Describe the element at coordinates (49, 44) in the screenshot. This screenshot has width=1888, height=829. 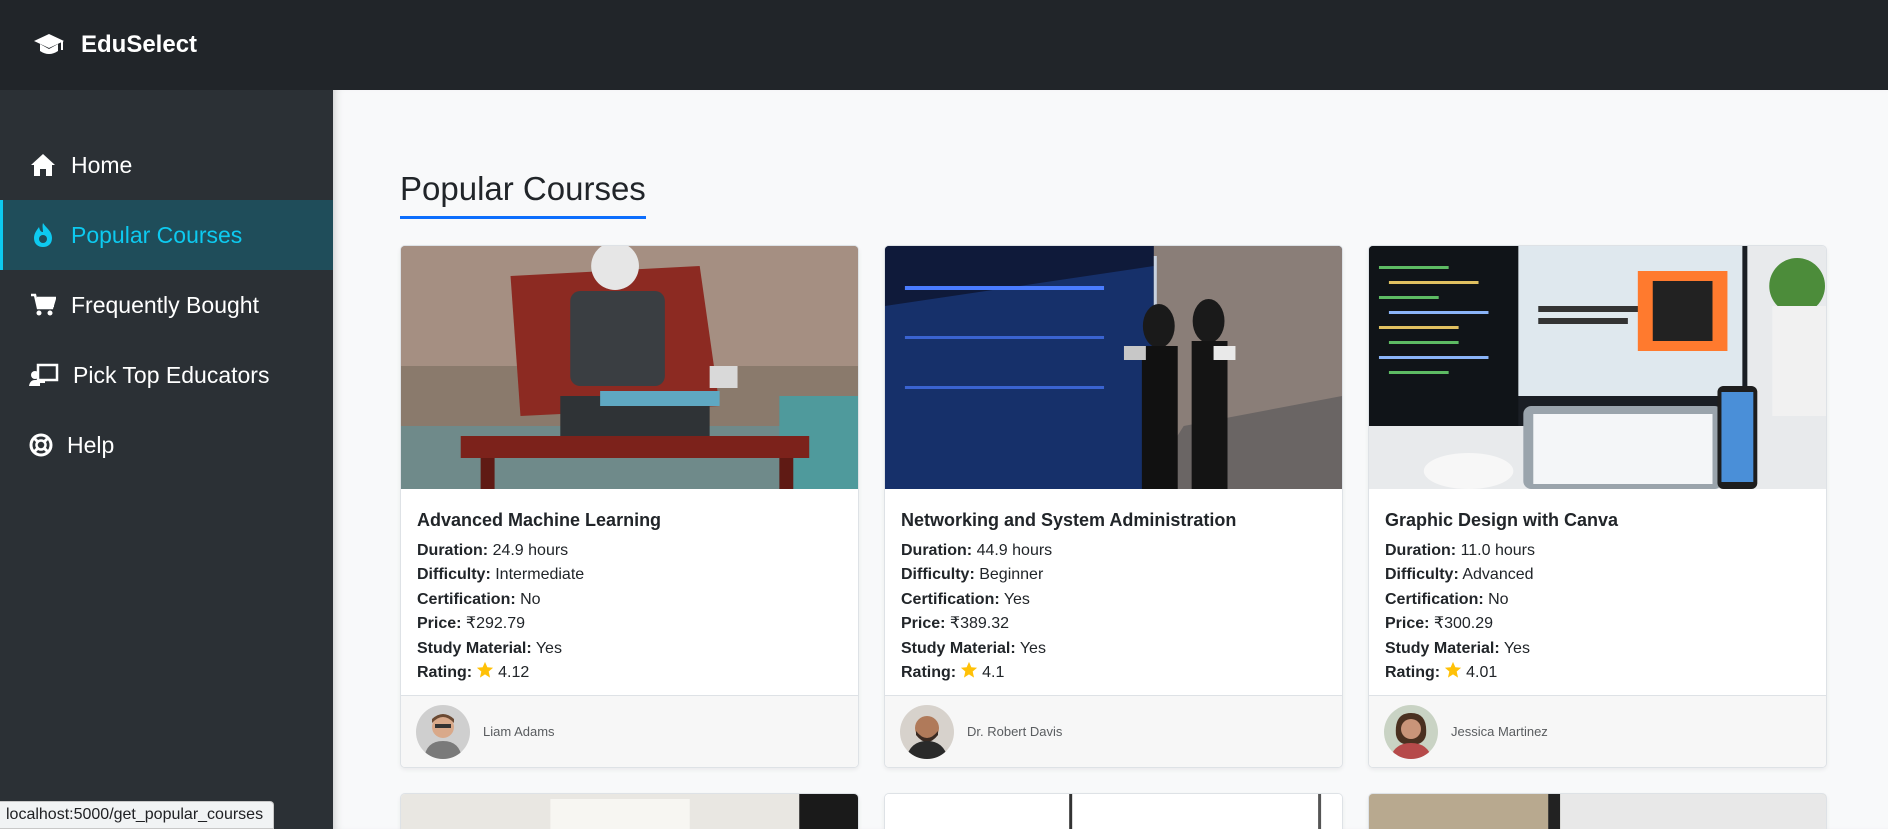
I see `graduation-cap-icon` at that location.